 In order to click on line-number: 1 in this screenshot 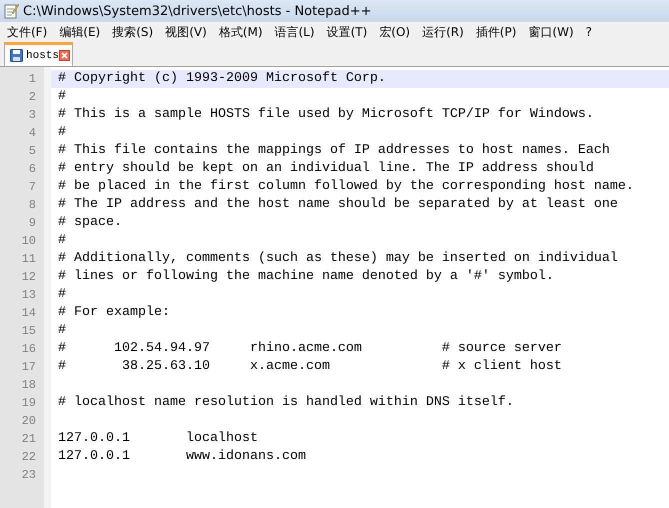, I will do `click(32, 79)`.